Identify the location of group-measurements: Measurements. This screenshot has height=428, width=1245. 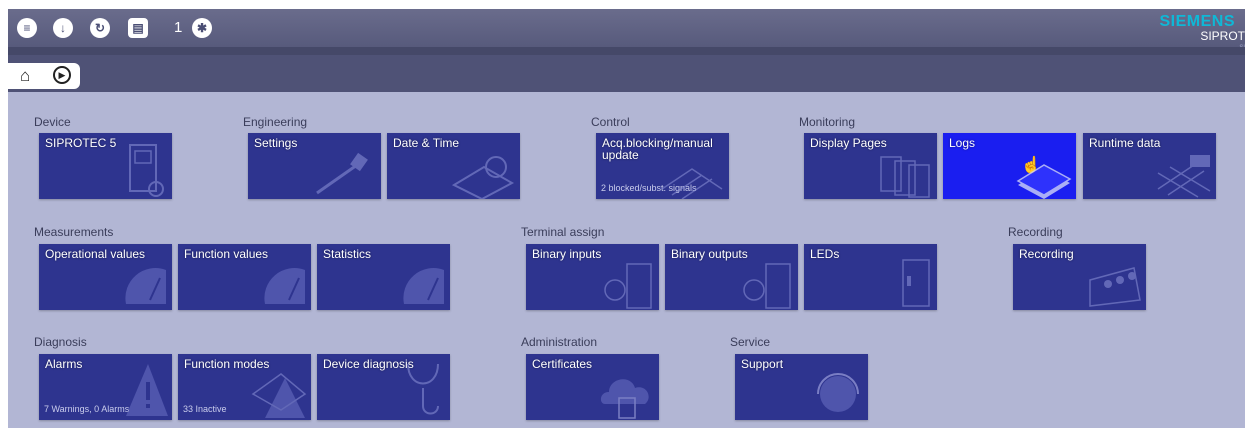
(74, 232).